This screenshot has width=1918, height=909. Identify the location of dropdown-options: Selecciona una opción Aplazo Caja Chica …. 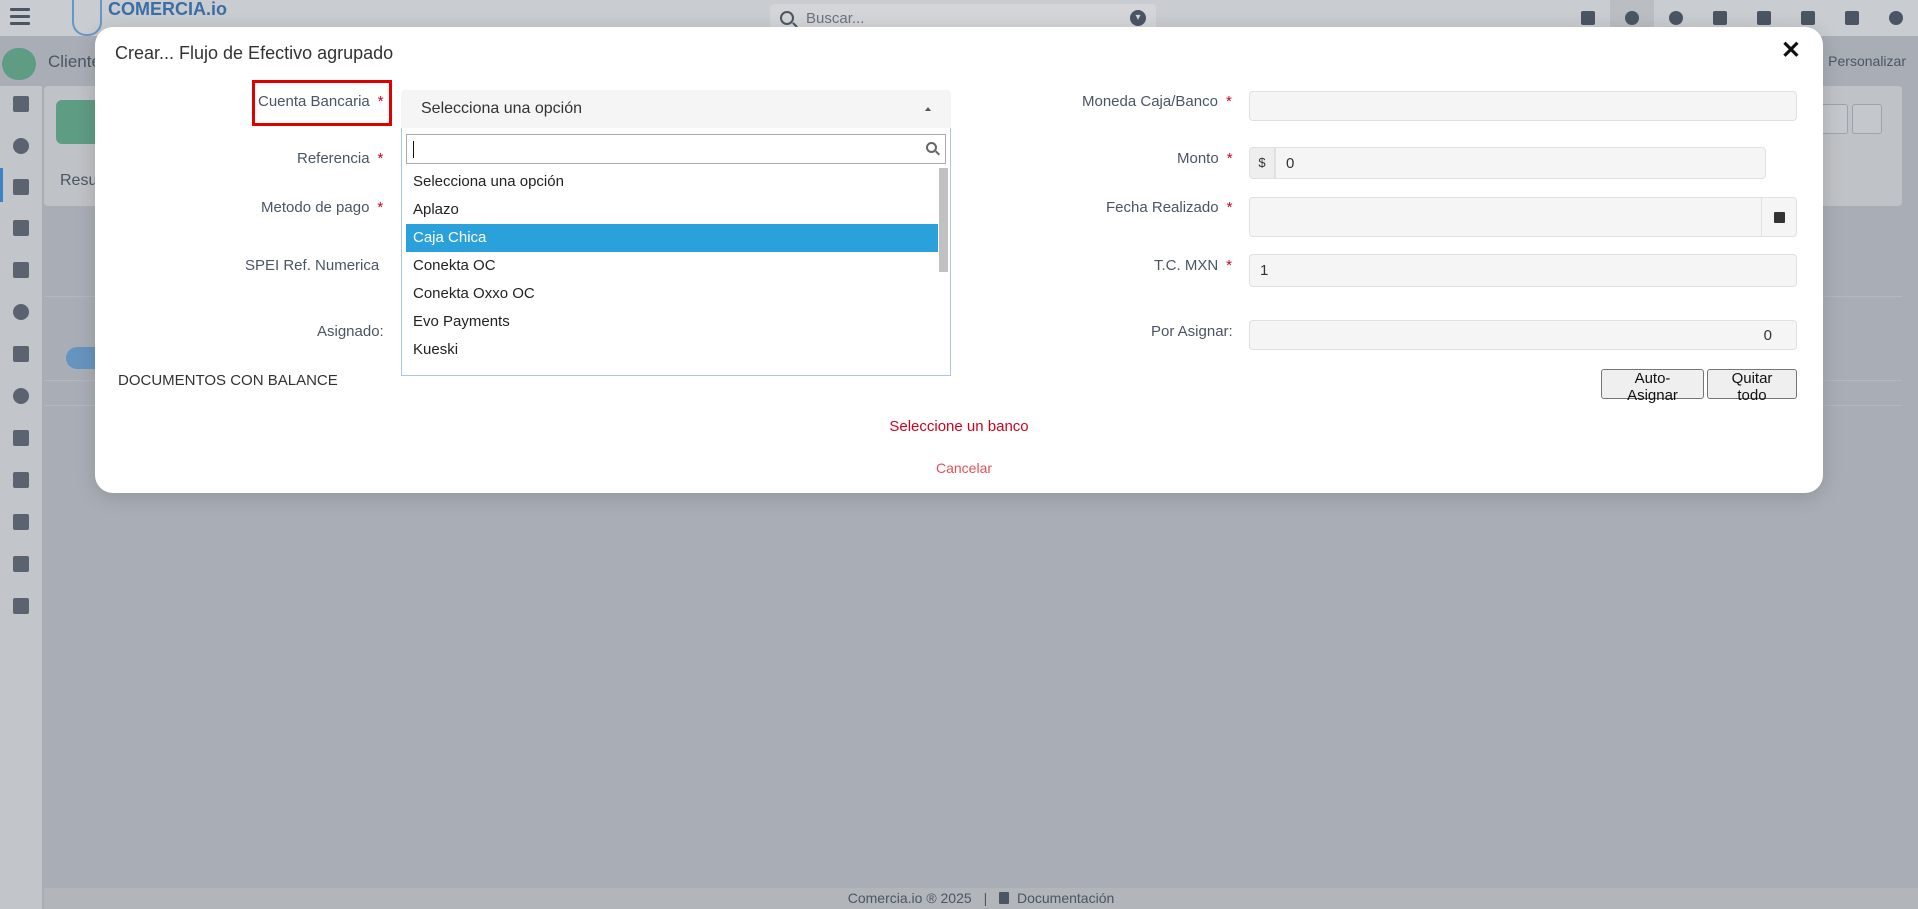
(672, 266).